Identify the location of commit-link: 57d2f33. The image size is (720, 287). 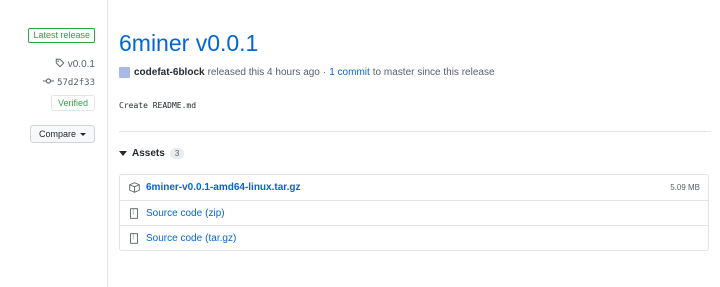
(69, 82).